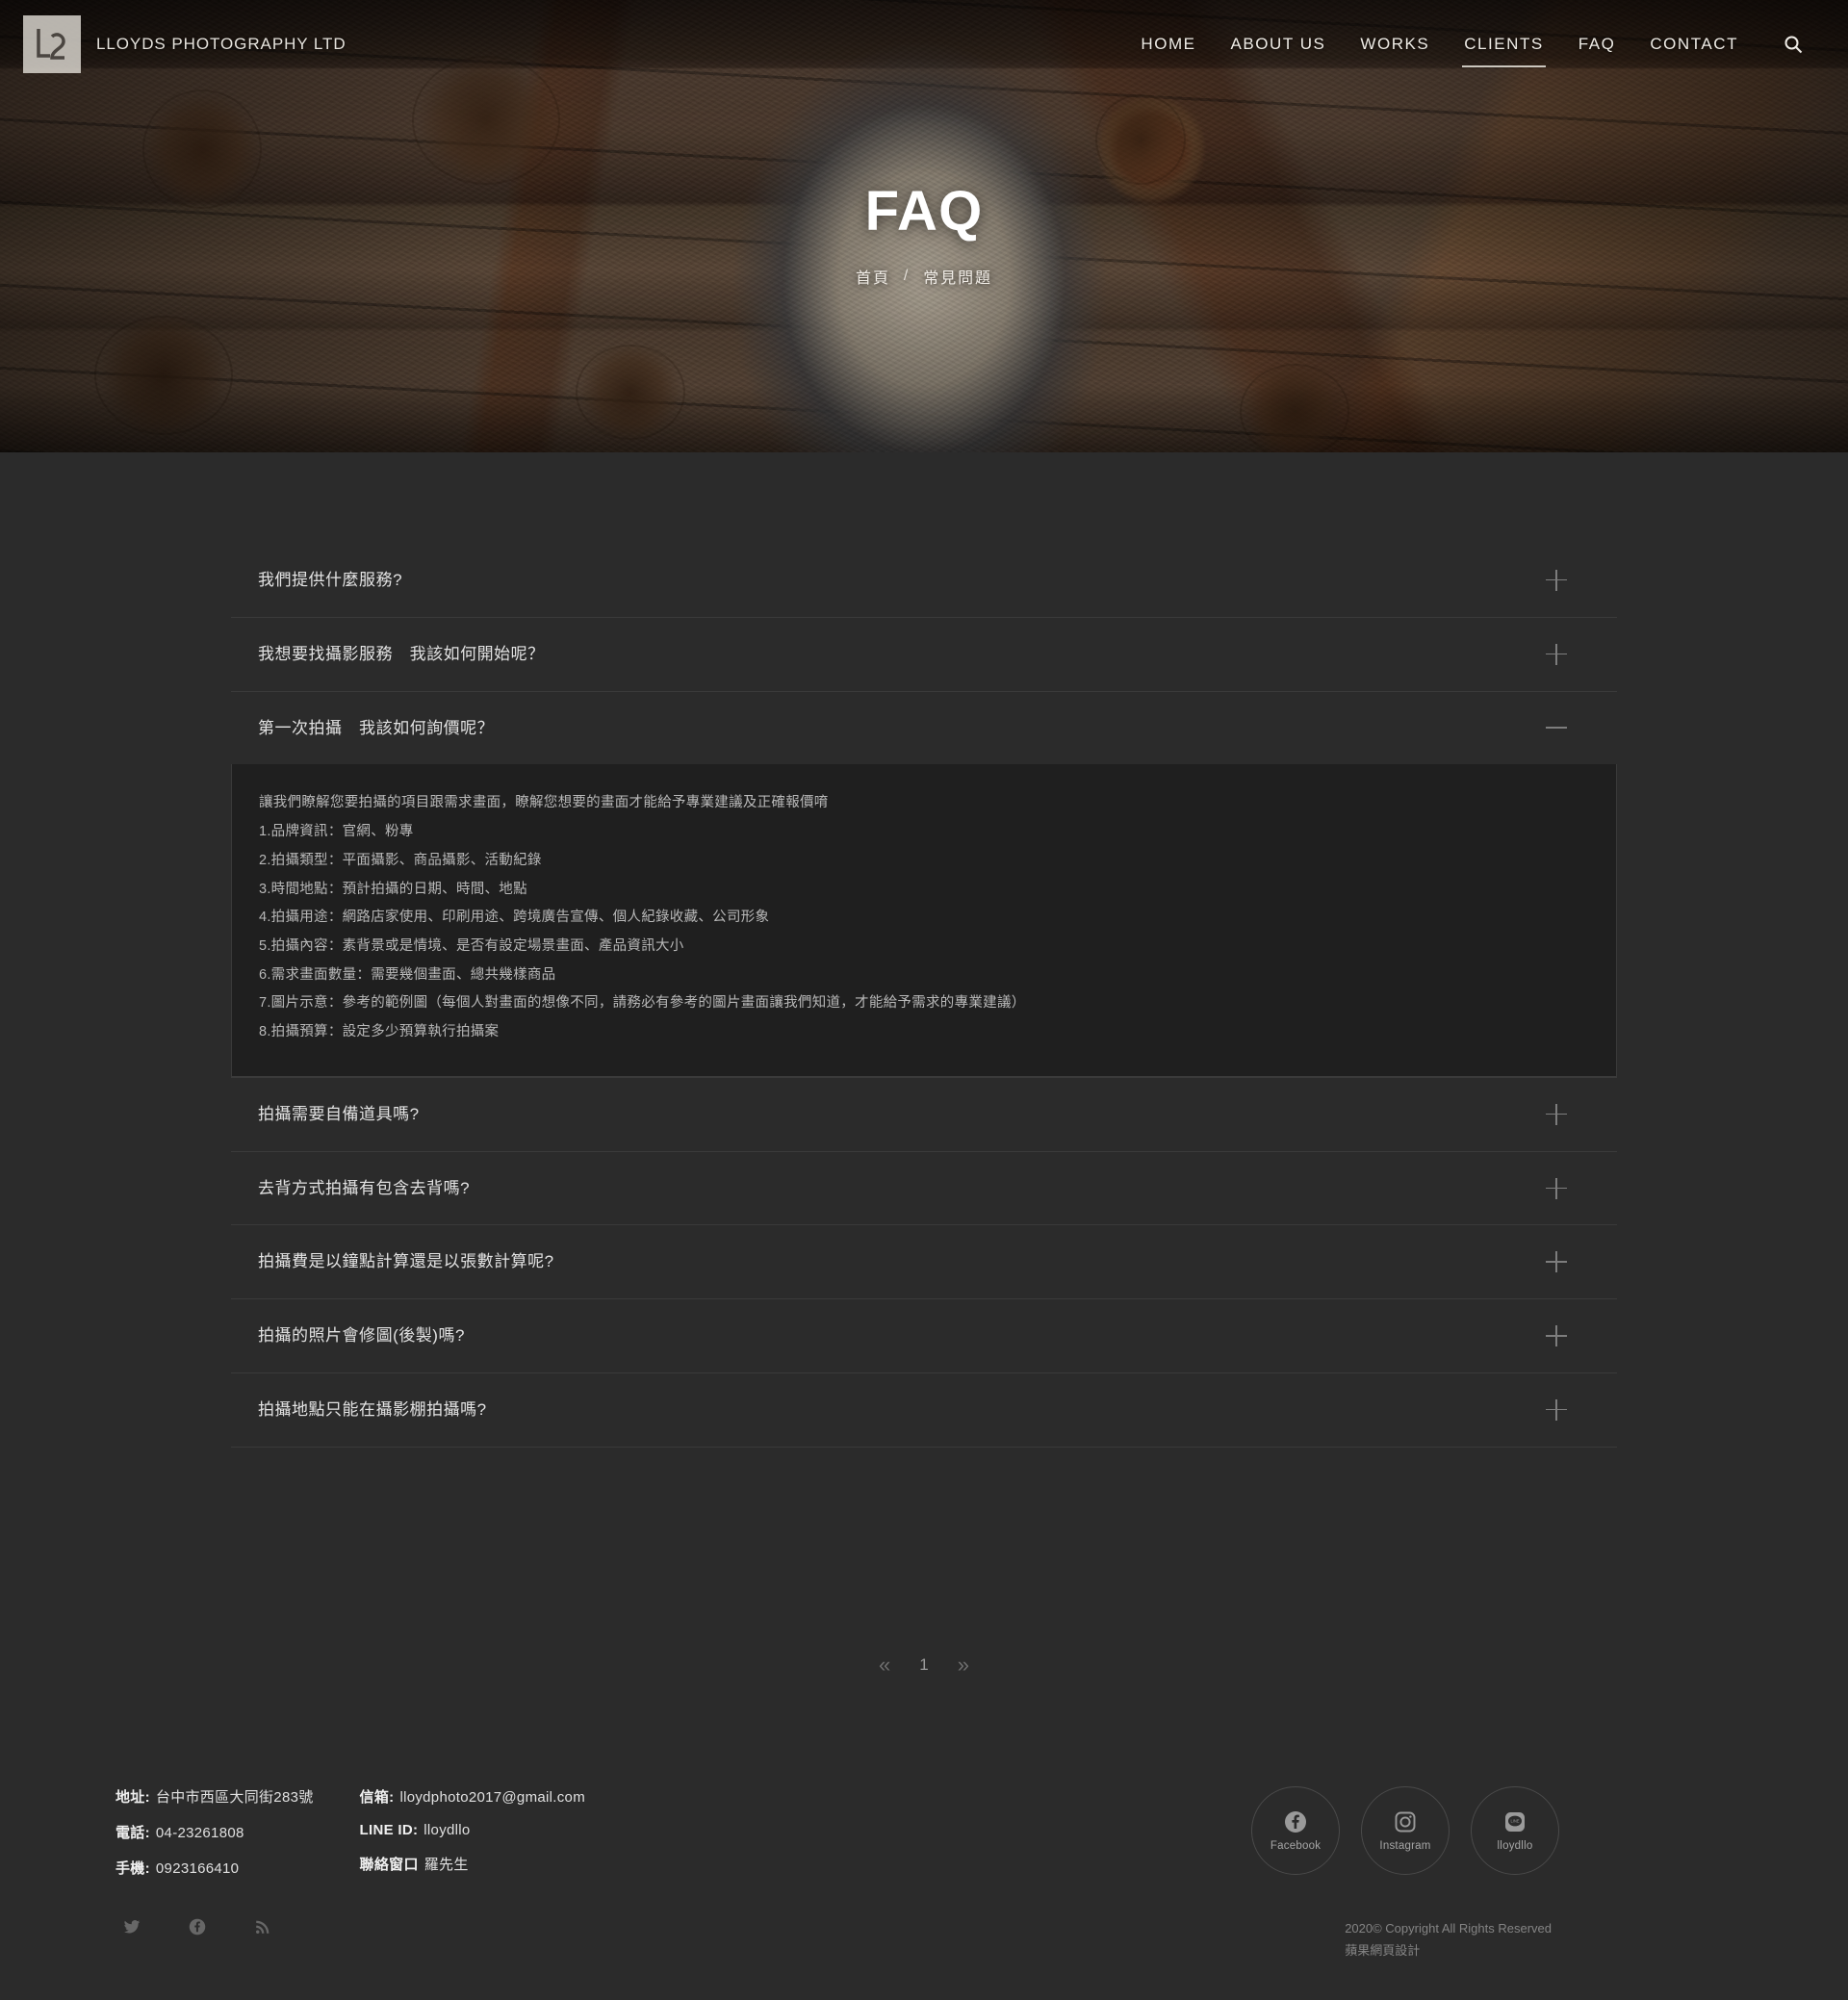 This screenshot has width=1848, height=2000. Describe the element at coordinates (133, 1868) in the screenshot. I see `footer-mobile-label: 手機:` at that location.